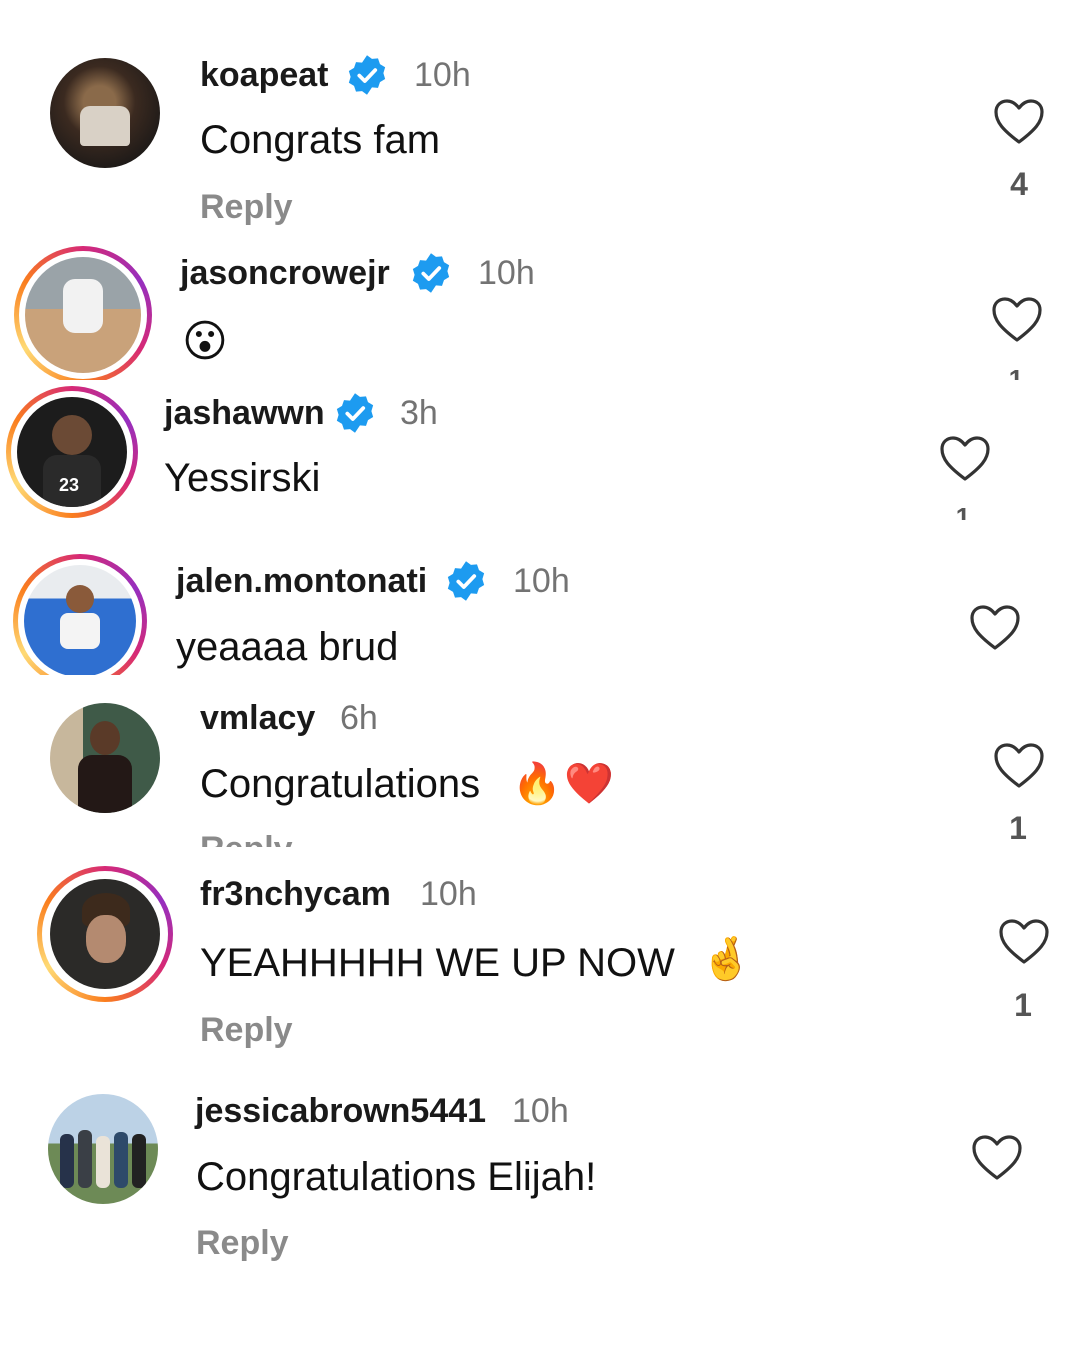 The image size is (1080, 1350). What do you see at coordinates (359, 718) in the screenshot?
I see `comment-time: 6h` at bounding box center [359, 718].